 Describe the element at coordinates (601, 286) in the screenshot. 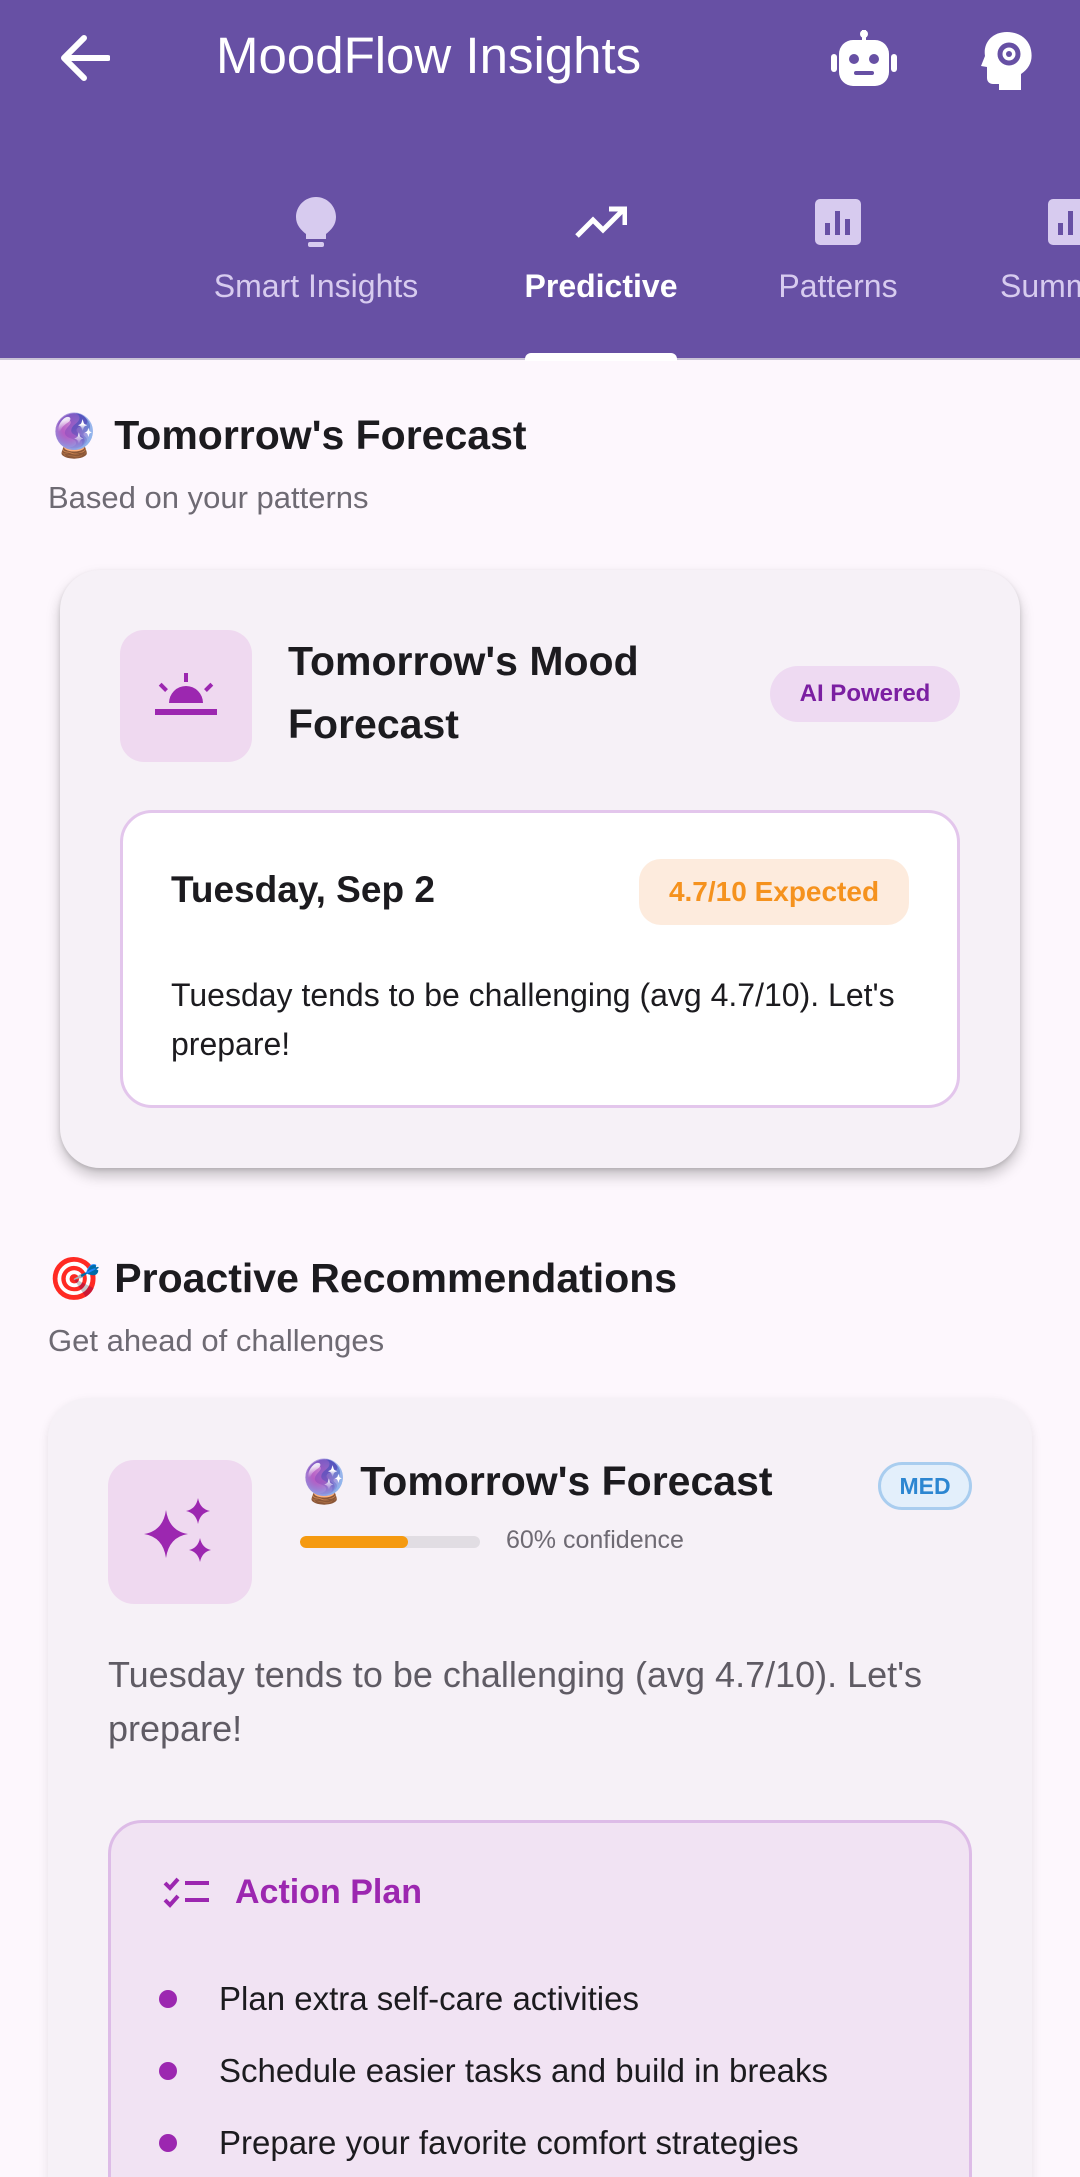

I see `tab-label: Predictive` at that location.